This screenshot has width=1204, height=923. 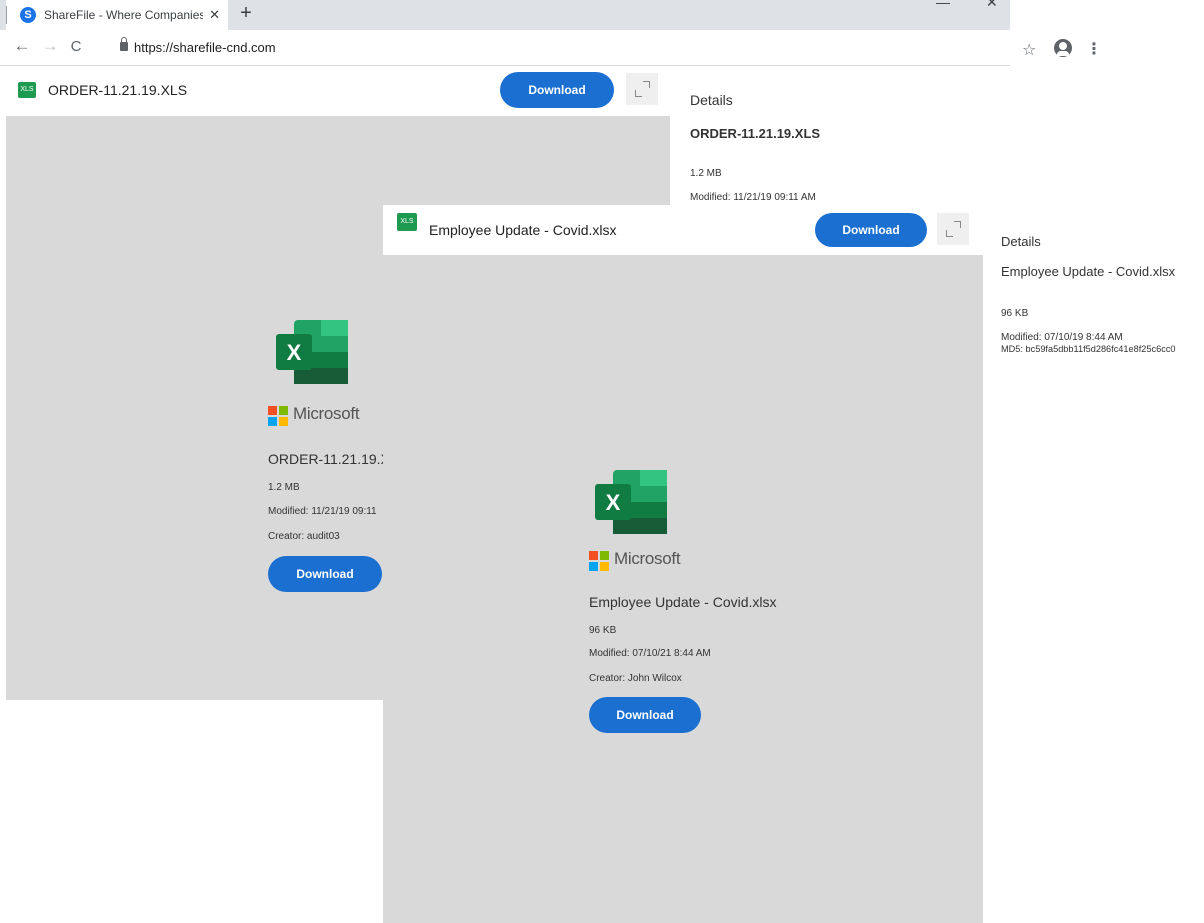 What do you see at coordinates (505, 15) in the screenshot?
I see `browser-tab-strip: S ShareFile - Where Companies Co ✕ + — ✕` at bounding box center [505, 15].